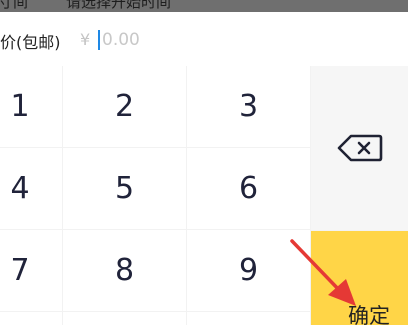 This screenshot has height=330, width=408. I want to click on key-4: 4, so click(31, 188).